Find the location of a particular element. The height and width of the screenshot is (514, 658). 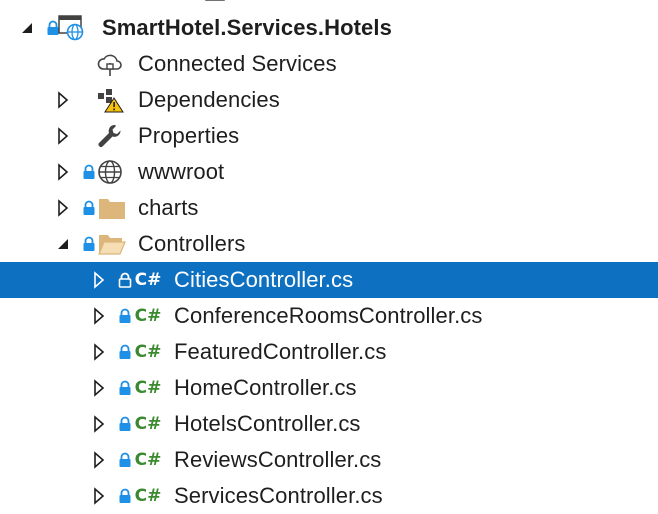

connected-services-icon is located at coordinates (109, 65).